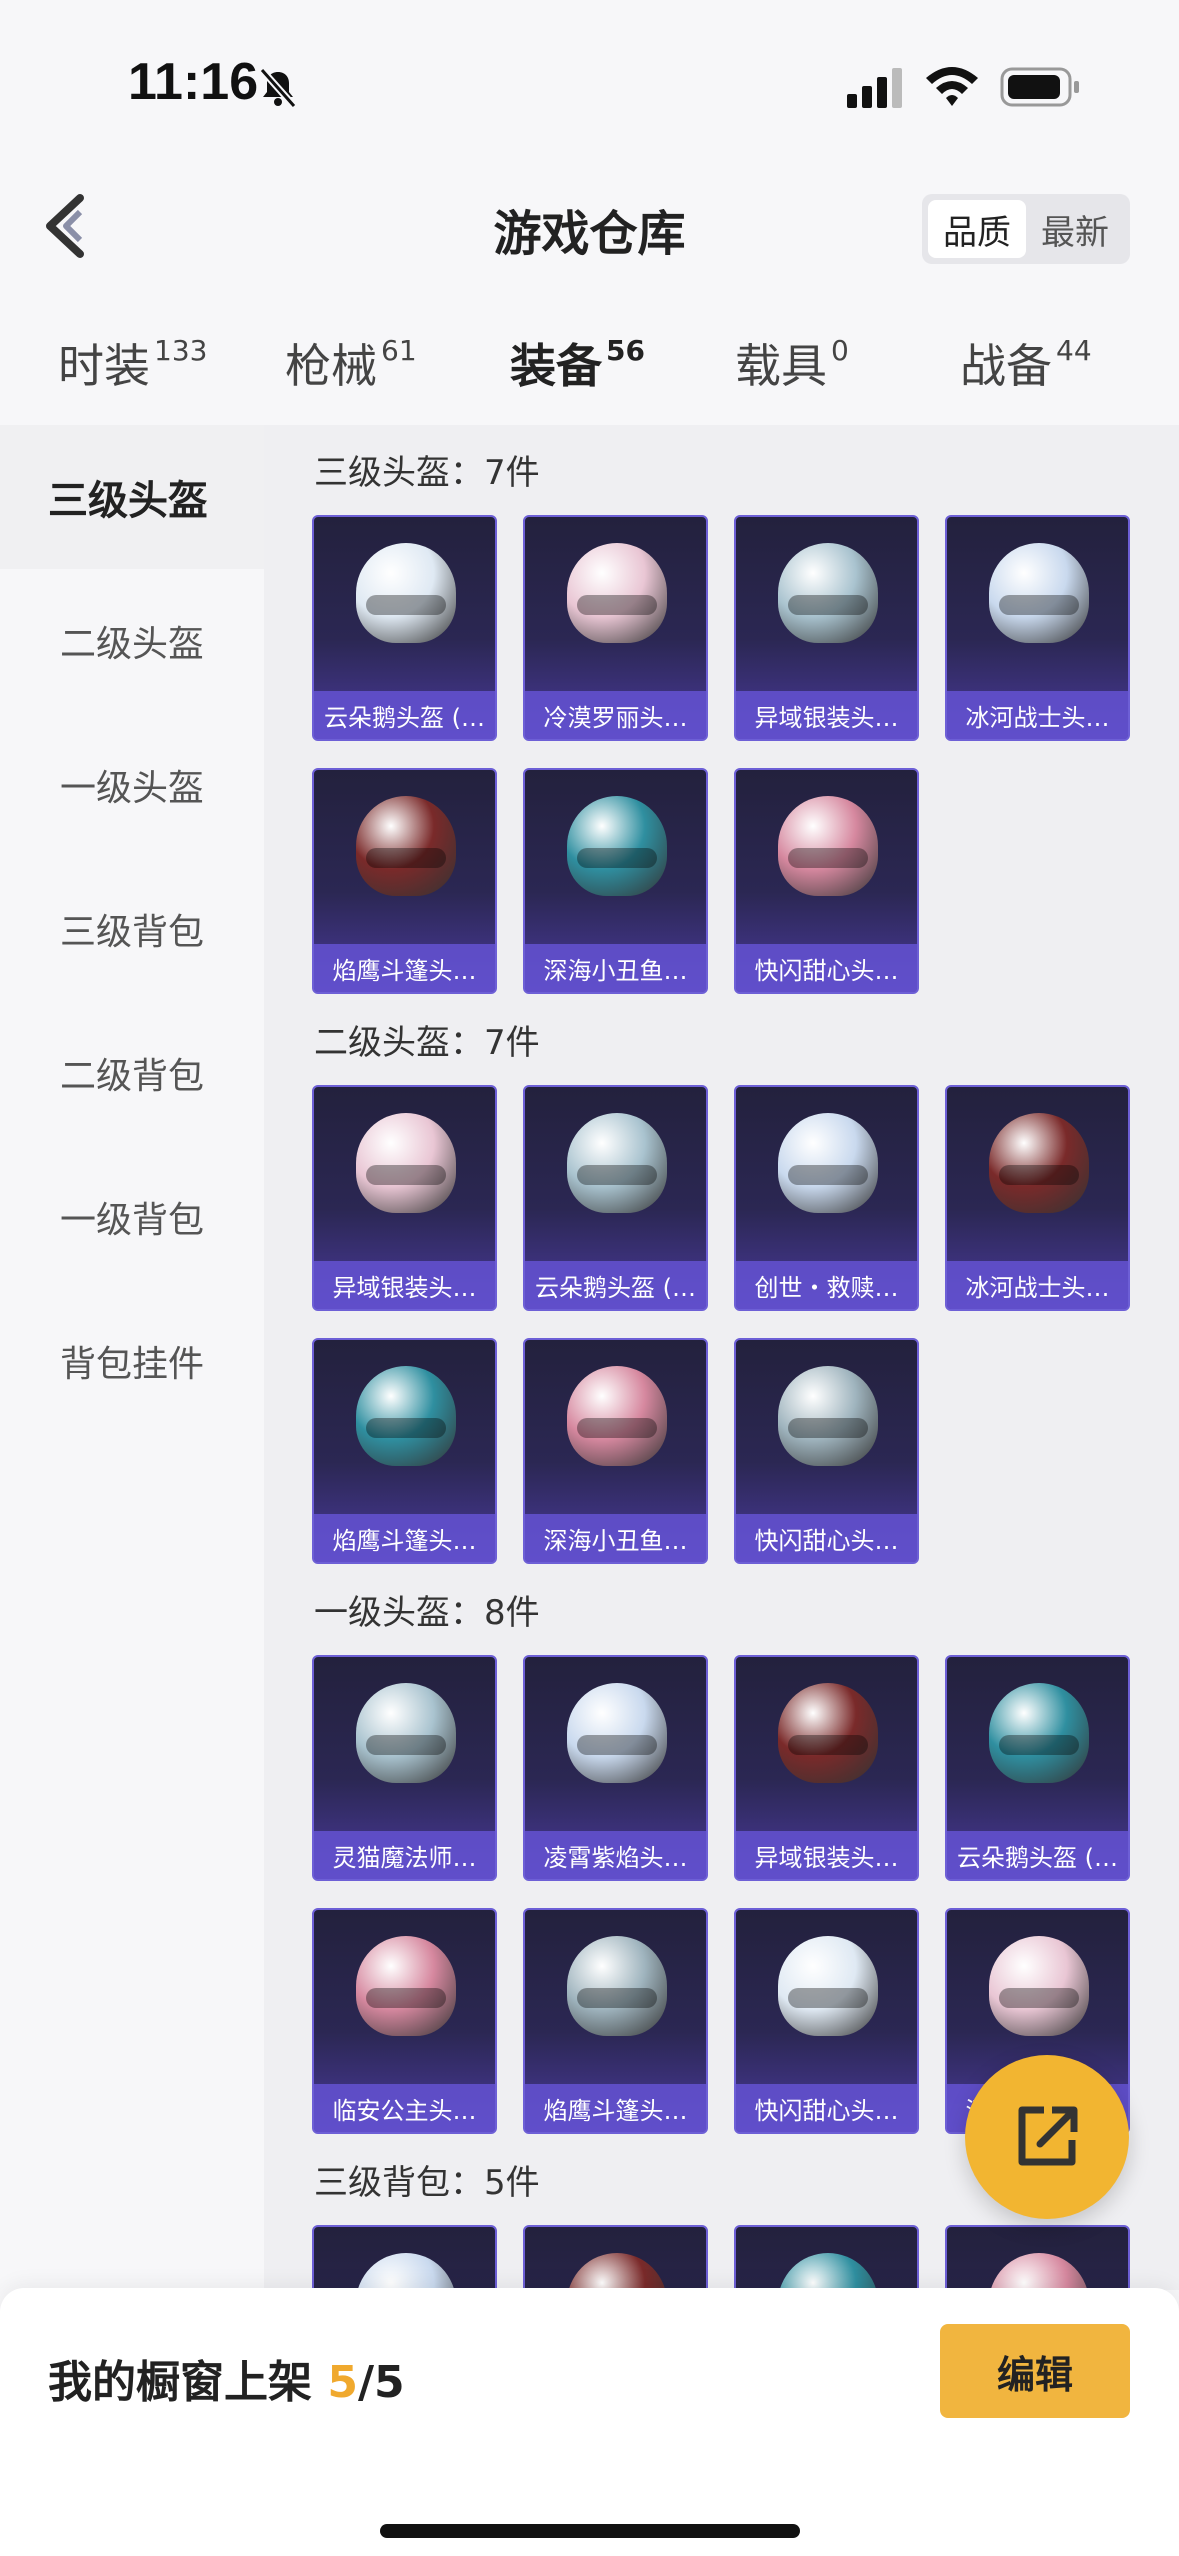 This screenshot has width=1179, height=2556. I want to click on tab-fashion: 时装 133, so click(132, 363).